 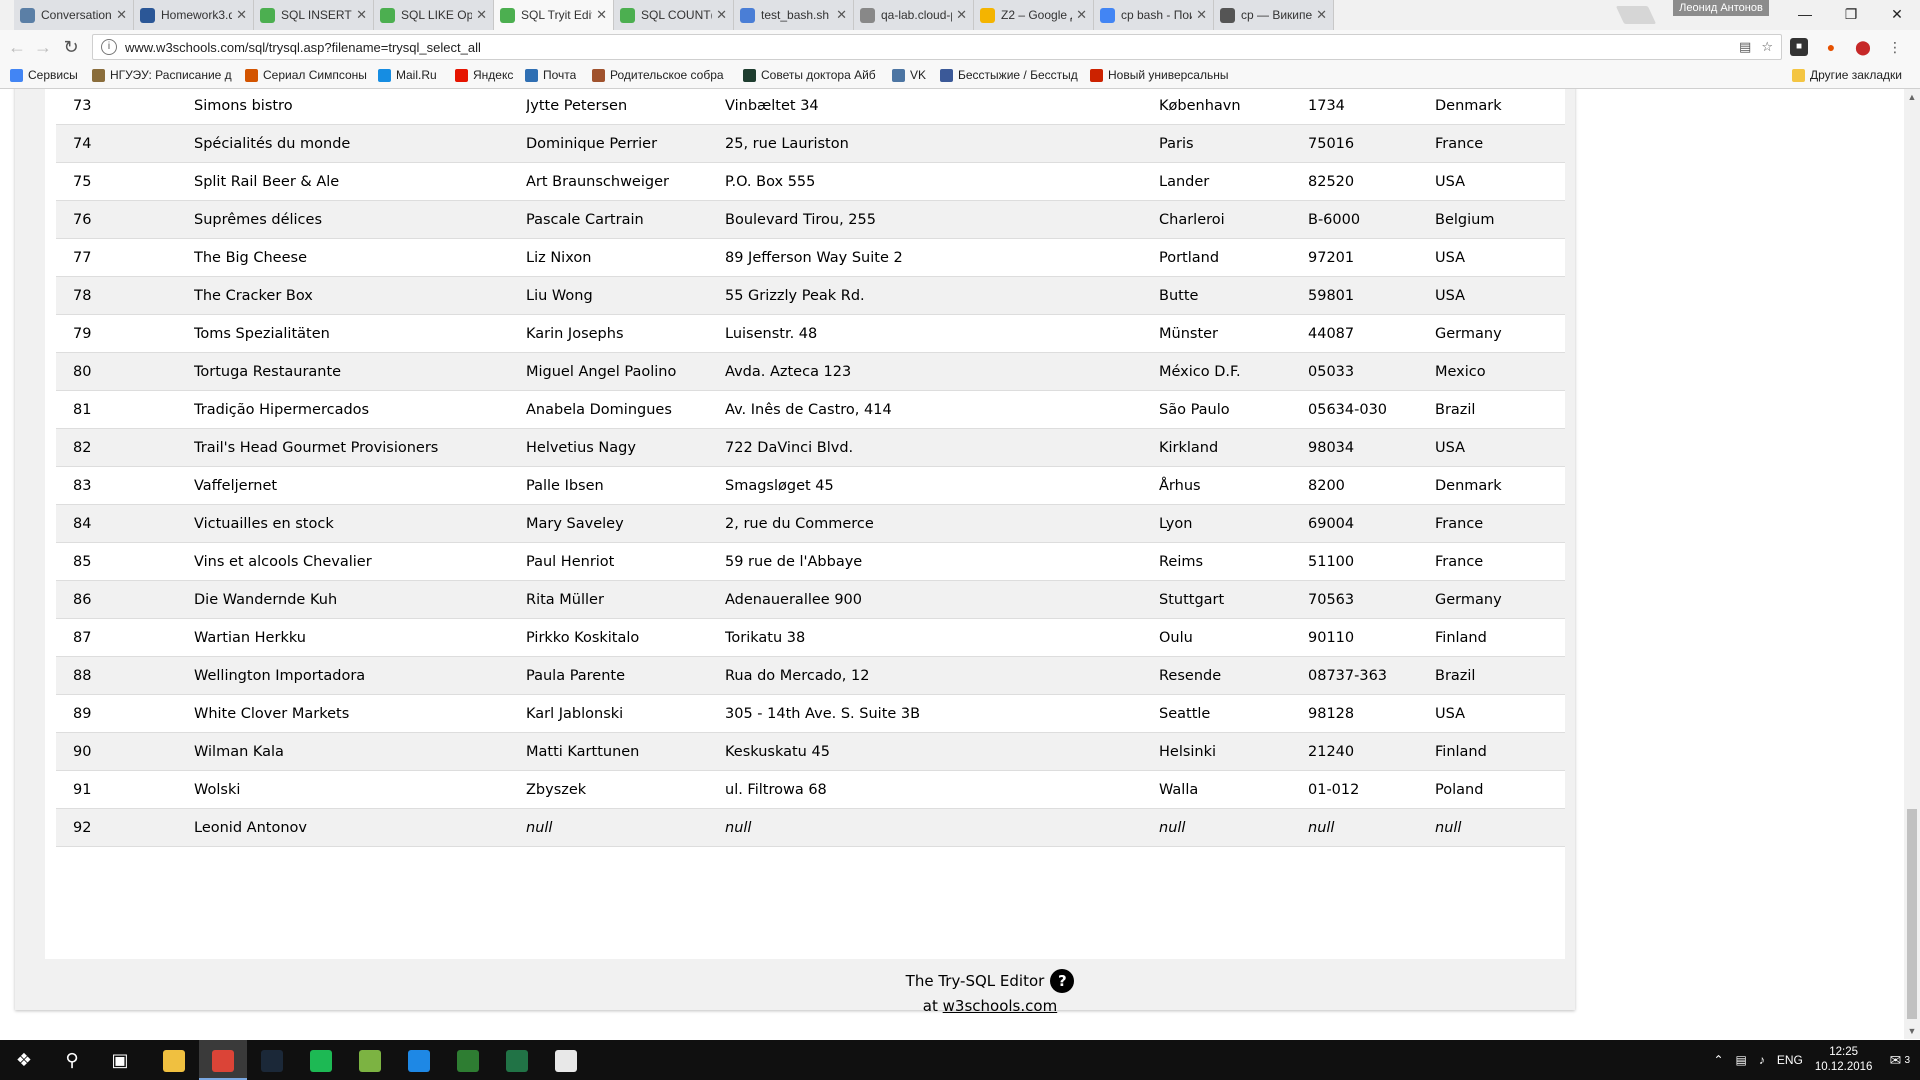 I want to click on clock: 12:25 10.12.2016, so click(x=1844, y=1060).